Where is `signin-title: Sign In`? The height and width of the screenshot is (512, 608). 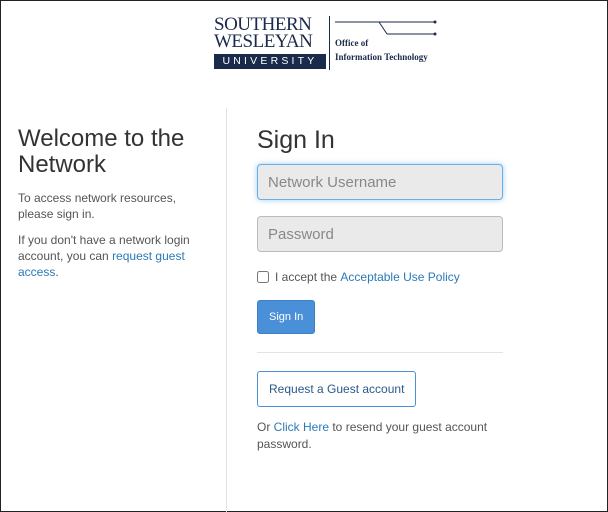 signin-title: Sign In is located at coordinates (296, 140).